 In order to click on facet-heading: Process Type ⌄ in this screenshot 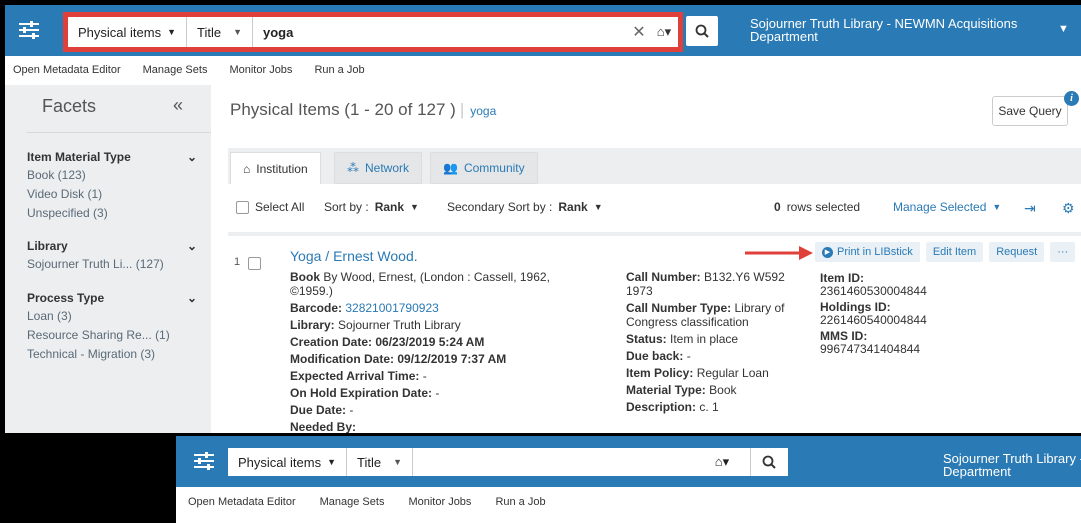, I will do `click(112, 298)`.